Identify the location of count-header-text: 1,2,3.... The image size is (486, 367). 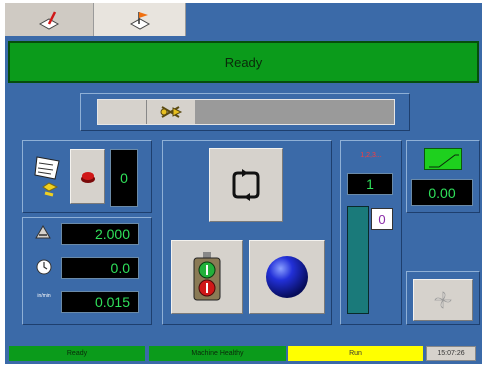
(371, 155).